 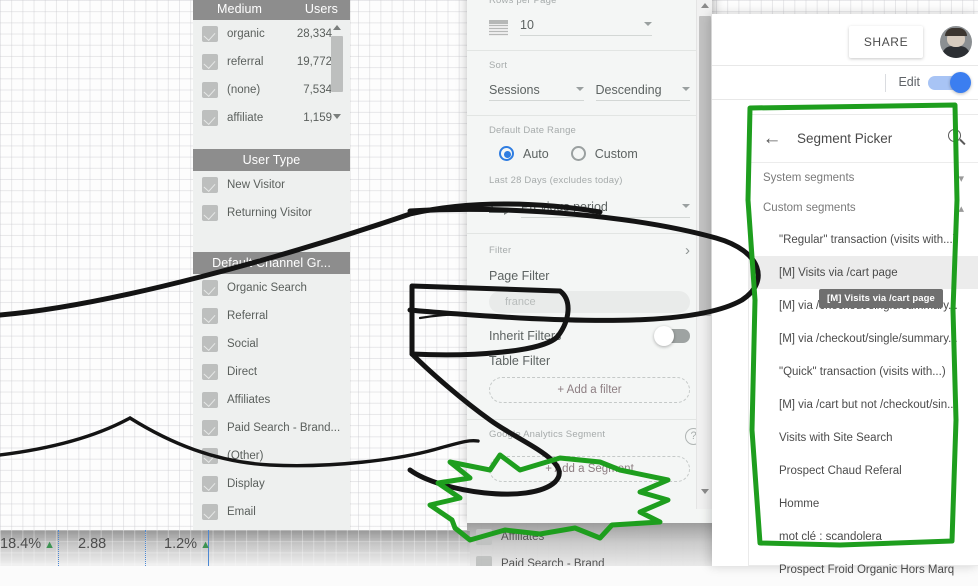 I want to click on medium-list-scrollbar, so click(x=337, y=72).